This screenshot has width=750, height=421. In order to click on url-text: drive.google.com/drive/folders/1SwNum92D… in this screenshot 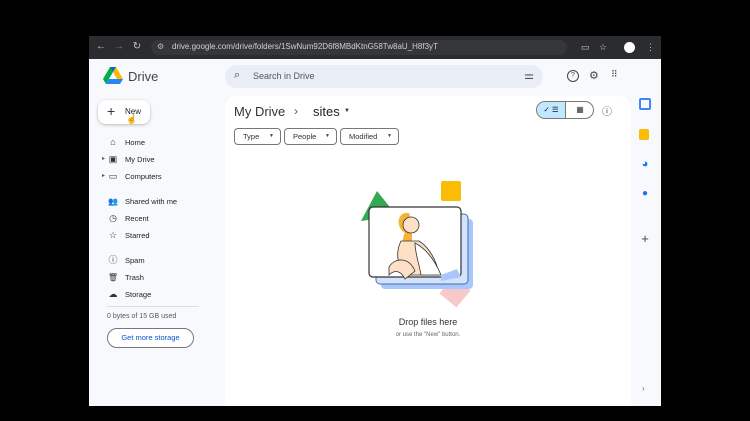, I will do `click(305, 46)`.